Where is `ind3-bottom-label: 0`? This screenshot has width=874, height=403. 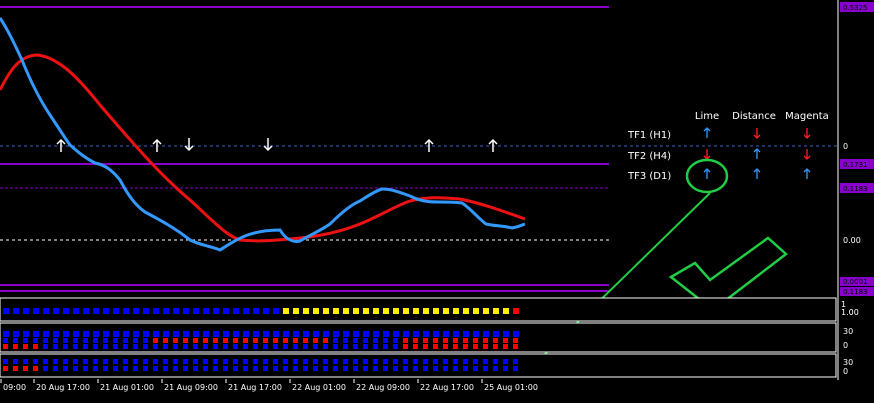 ind3-bottom-label: 0 is located at coordinates (845, 371).